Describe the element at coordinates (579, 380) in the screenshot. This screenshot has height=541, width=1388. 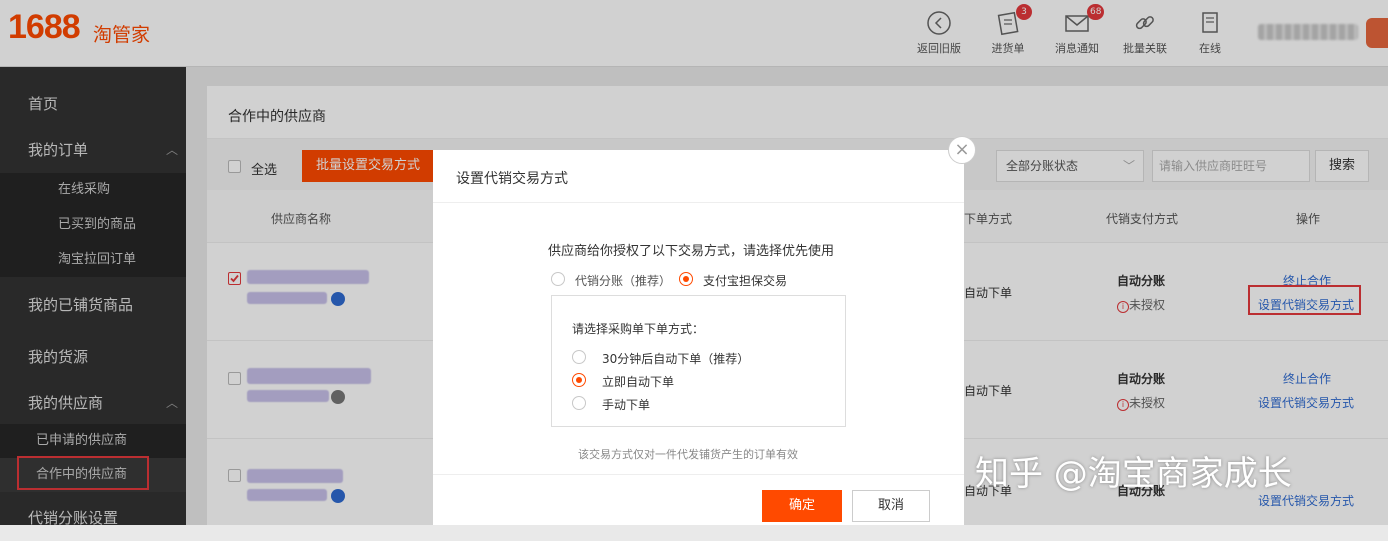
I see `radio-auto-immediate` at that location.